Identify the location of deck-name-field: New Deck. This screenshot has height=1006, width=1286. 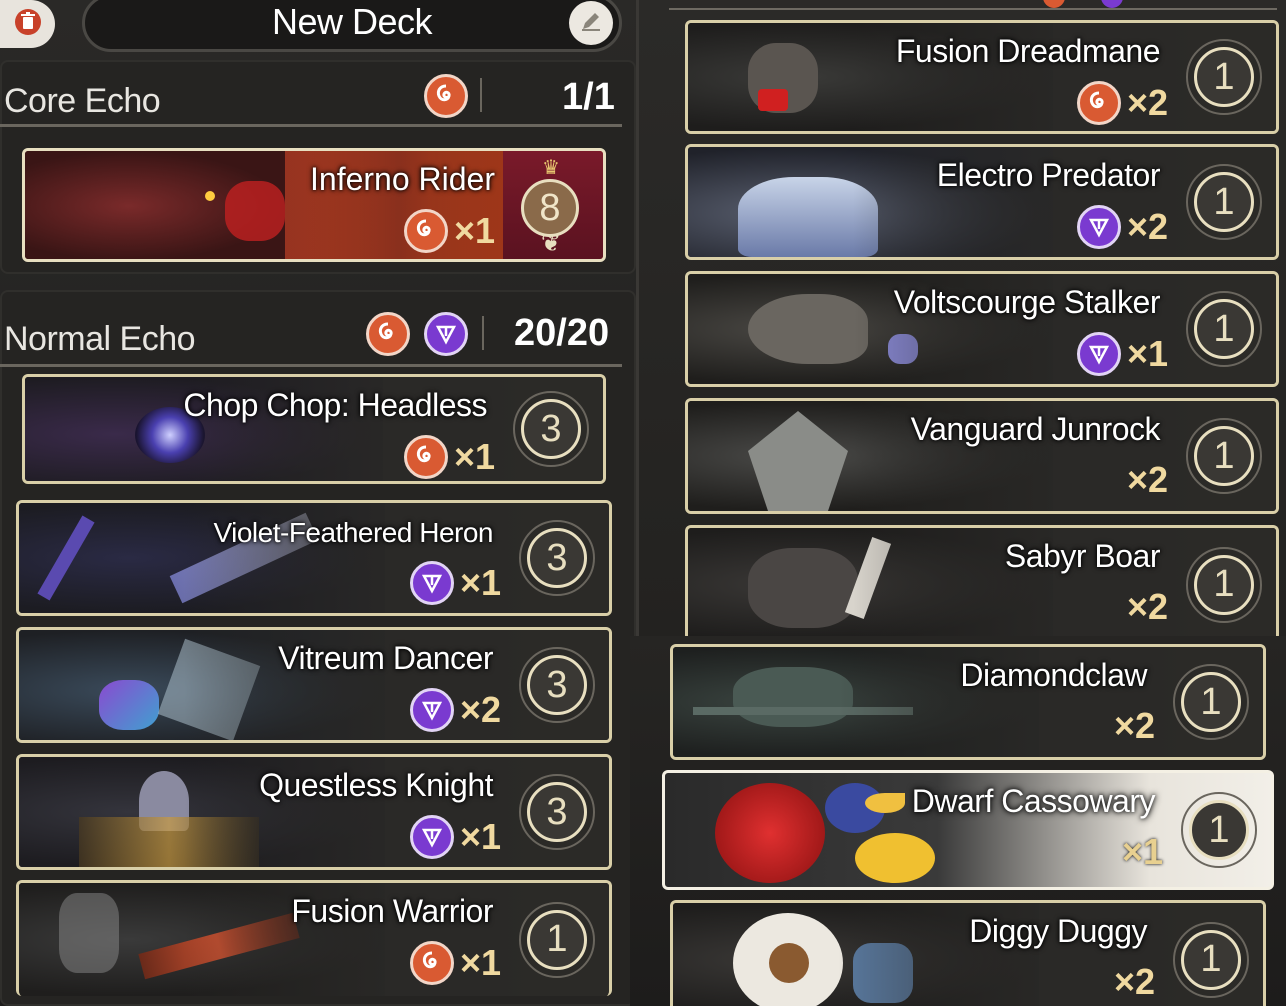
(352, 26).